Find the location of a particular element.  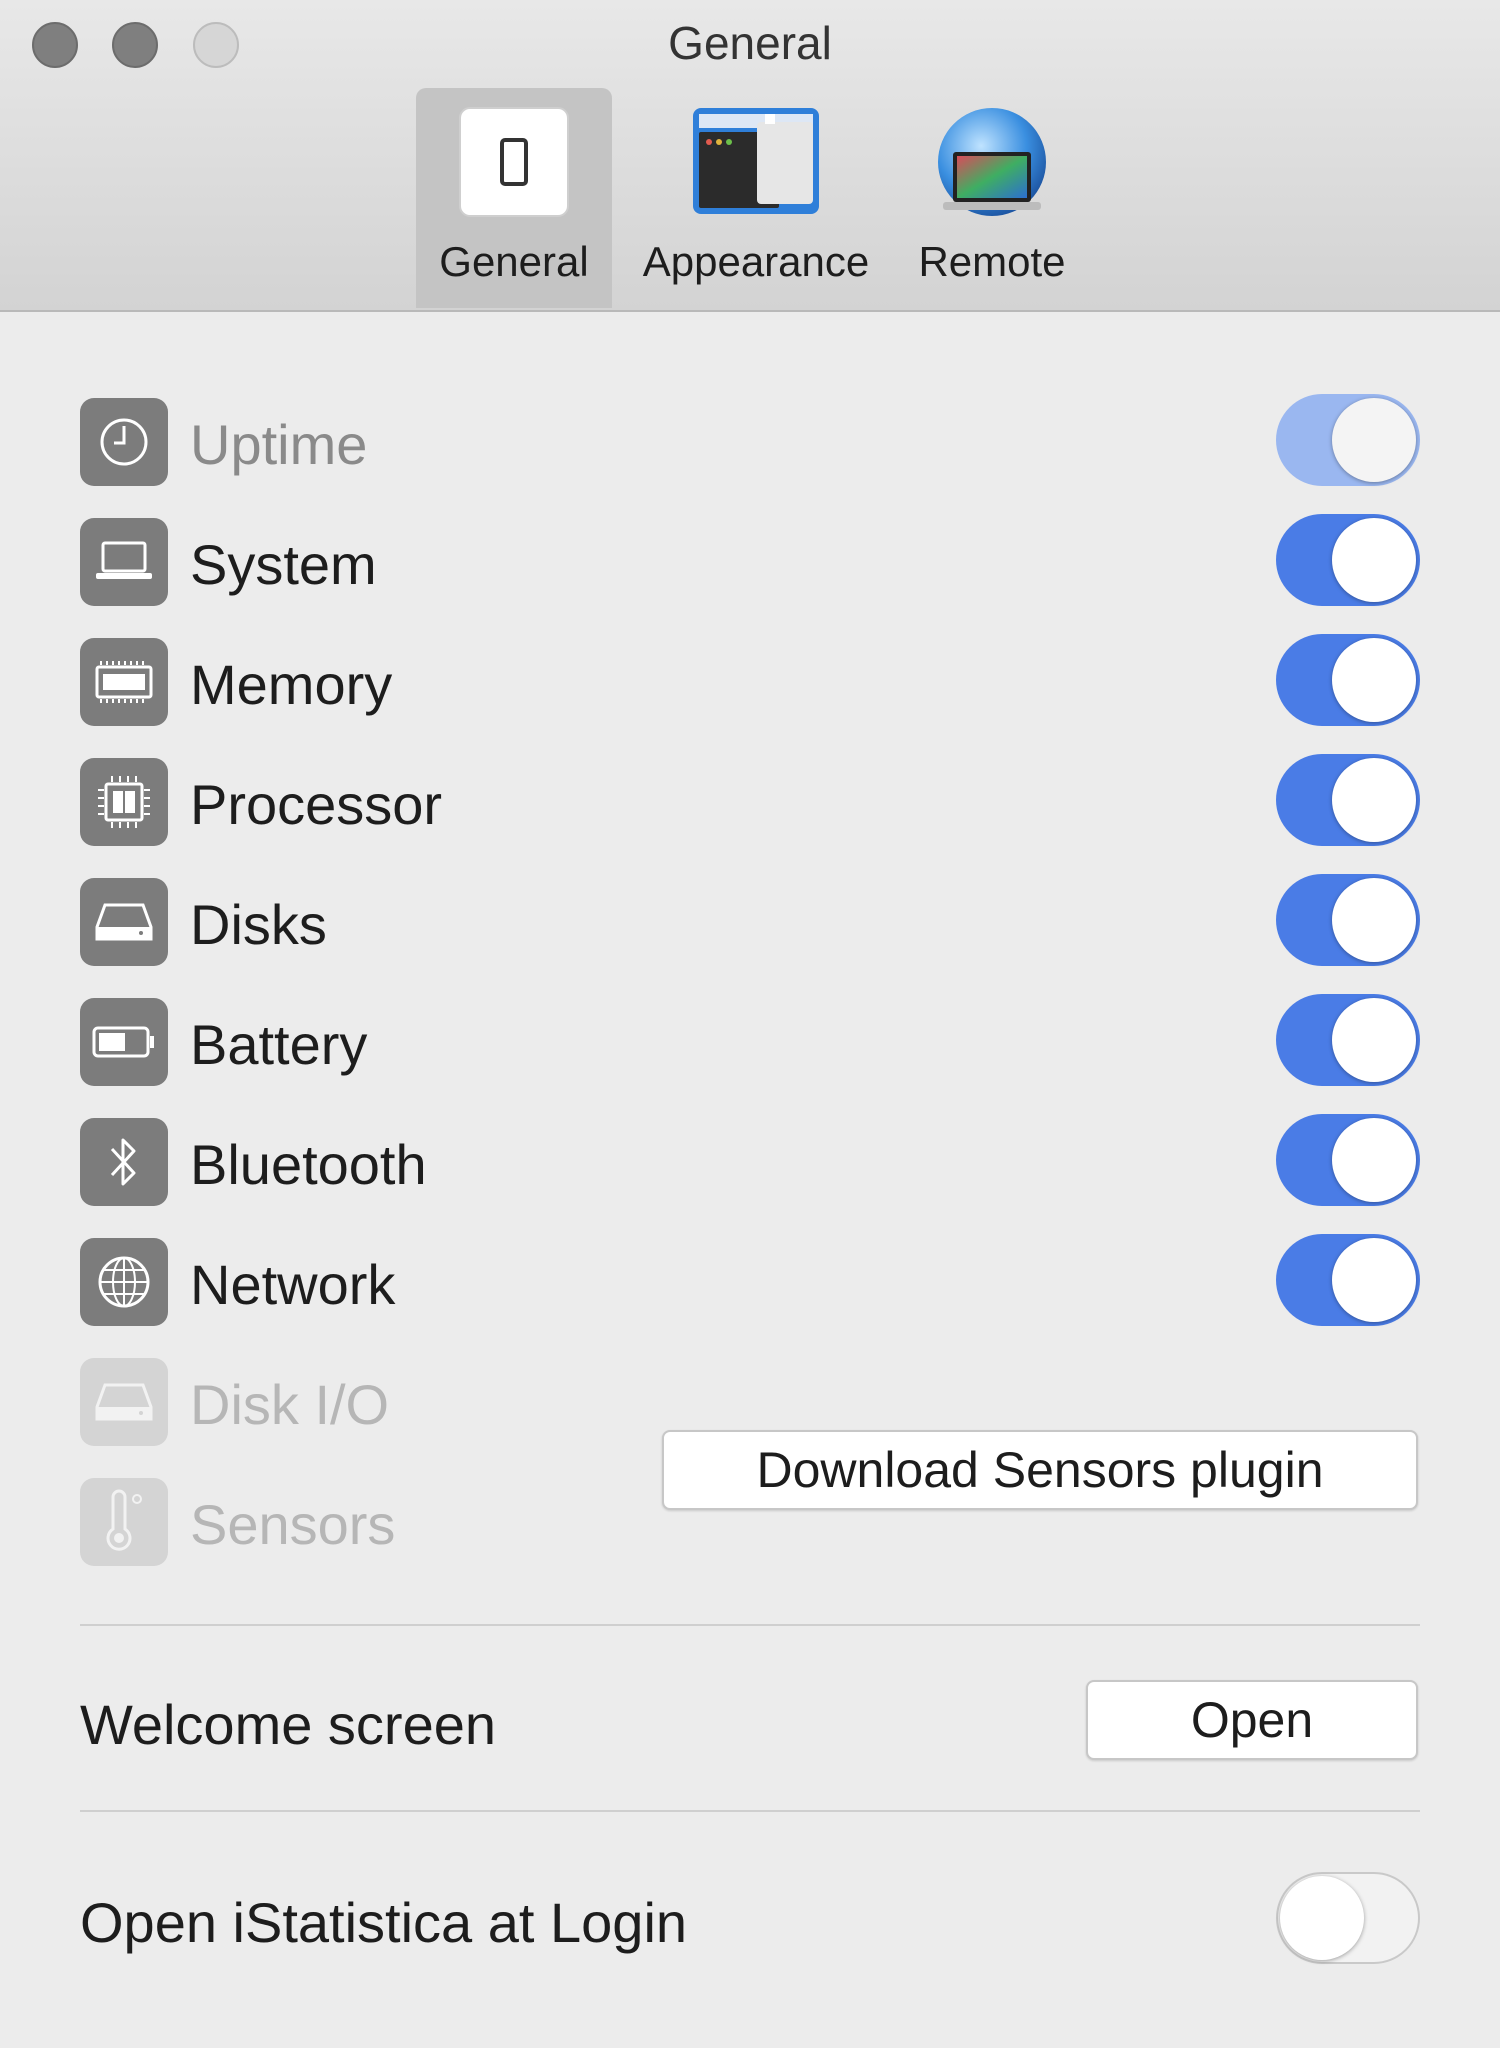

processor-toggle is located at coordinates (1348, 800).